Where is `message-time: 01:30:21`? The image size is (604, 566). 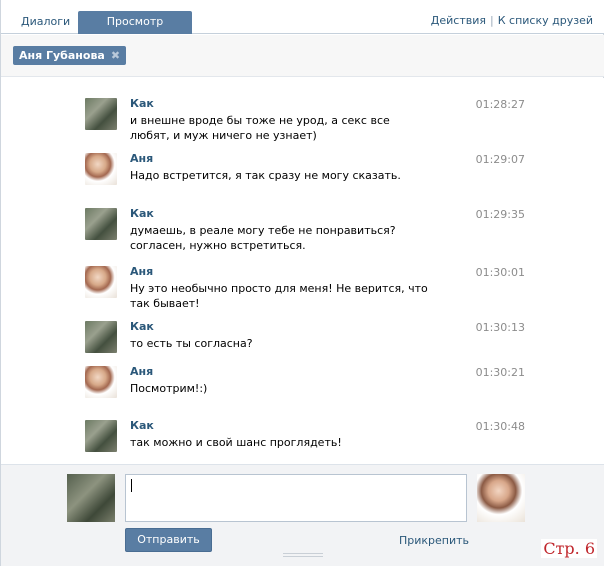
message-time: 01:30:21 is located at coordinates (500, 372).